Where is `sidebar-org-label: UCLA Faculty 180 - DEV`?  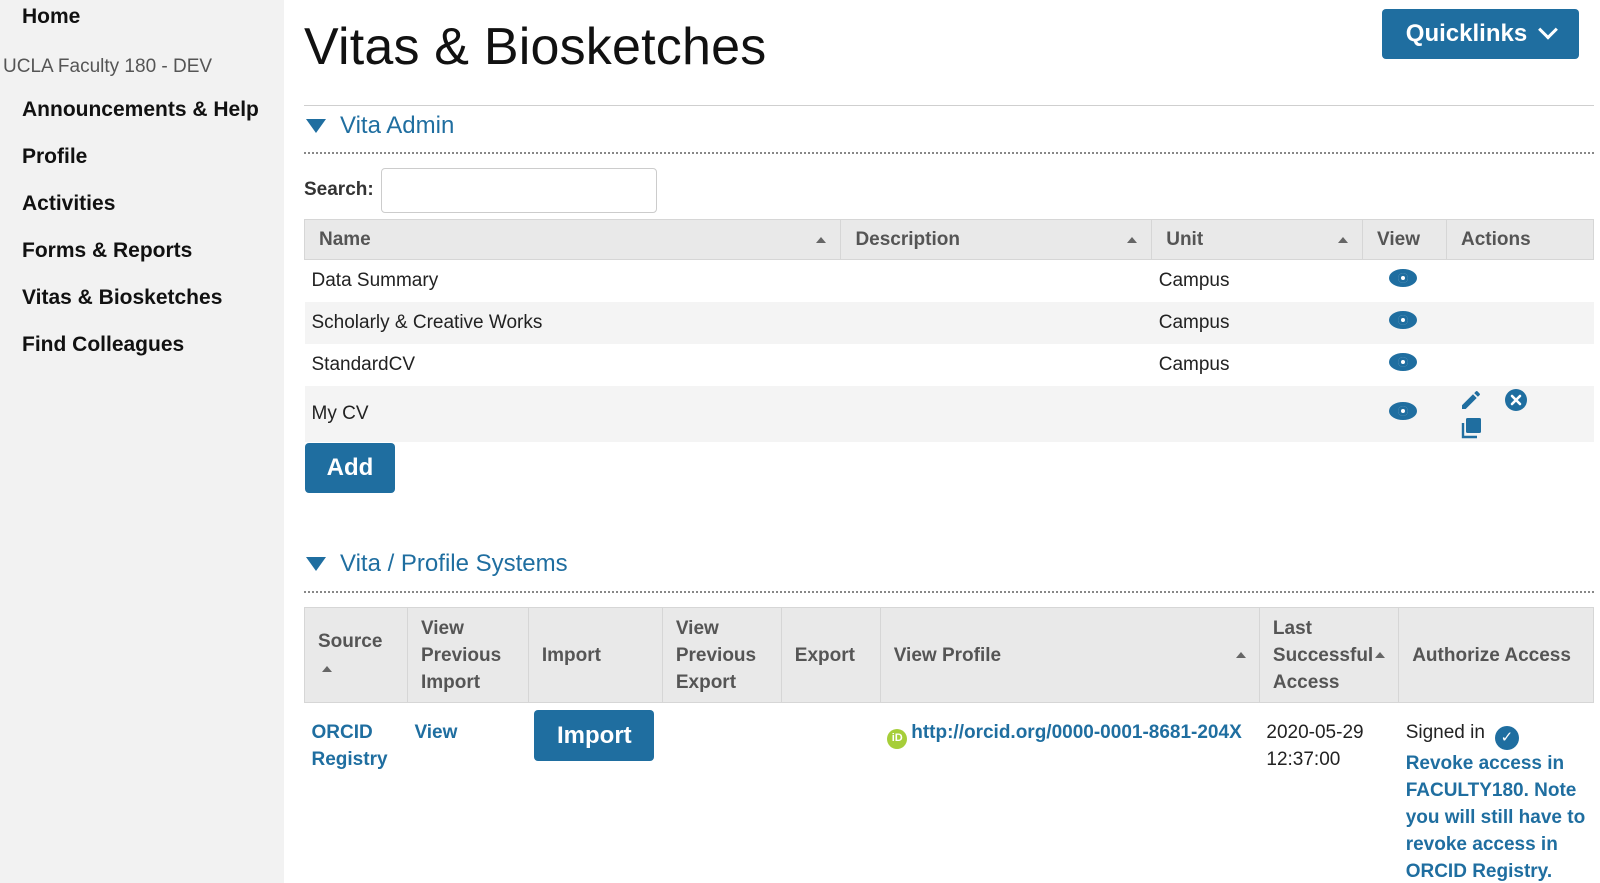 sidebar-org-label: UCLA Faculty 180 - DEV is located at coordinates (108, 66).